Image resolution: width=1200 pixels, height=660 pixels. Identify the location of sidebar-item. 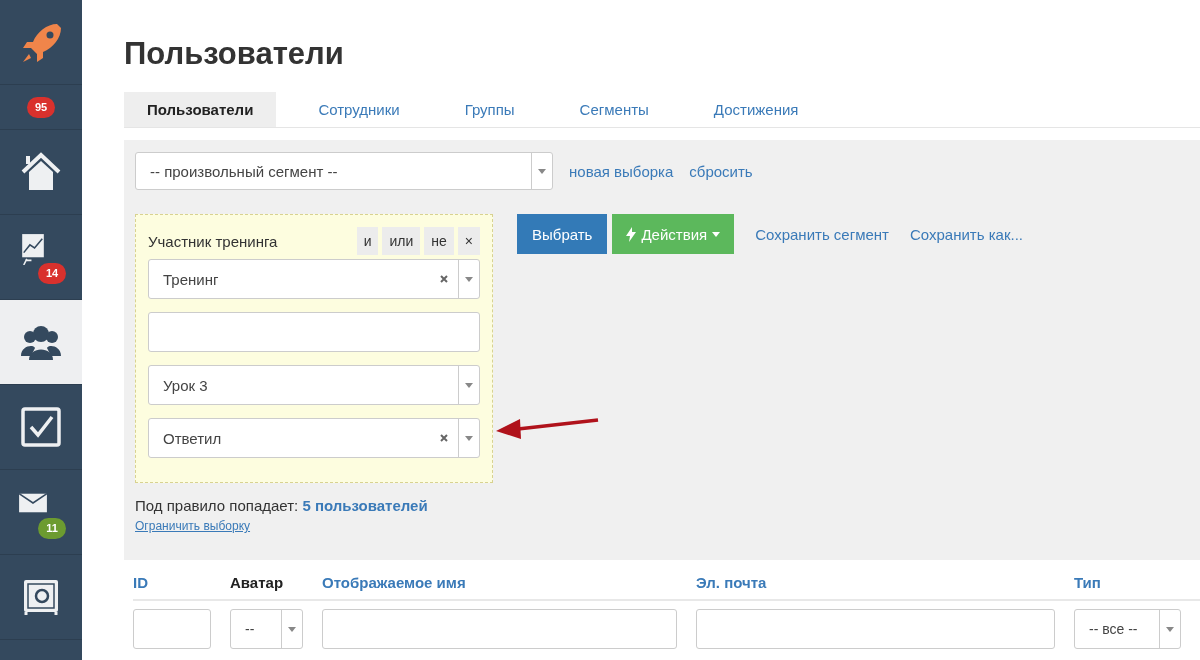
(41, 342).